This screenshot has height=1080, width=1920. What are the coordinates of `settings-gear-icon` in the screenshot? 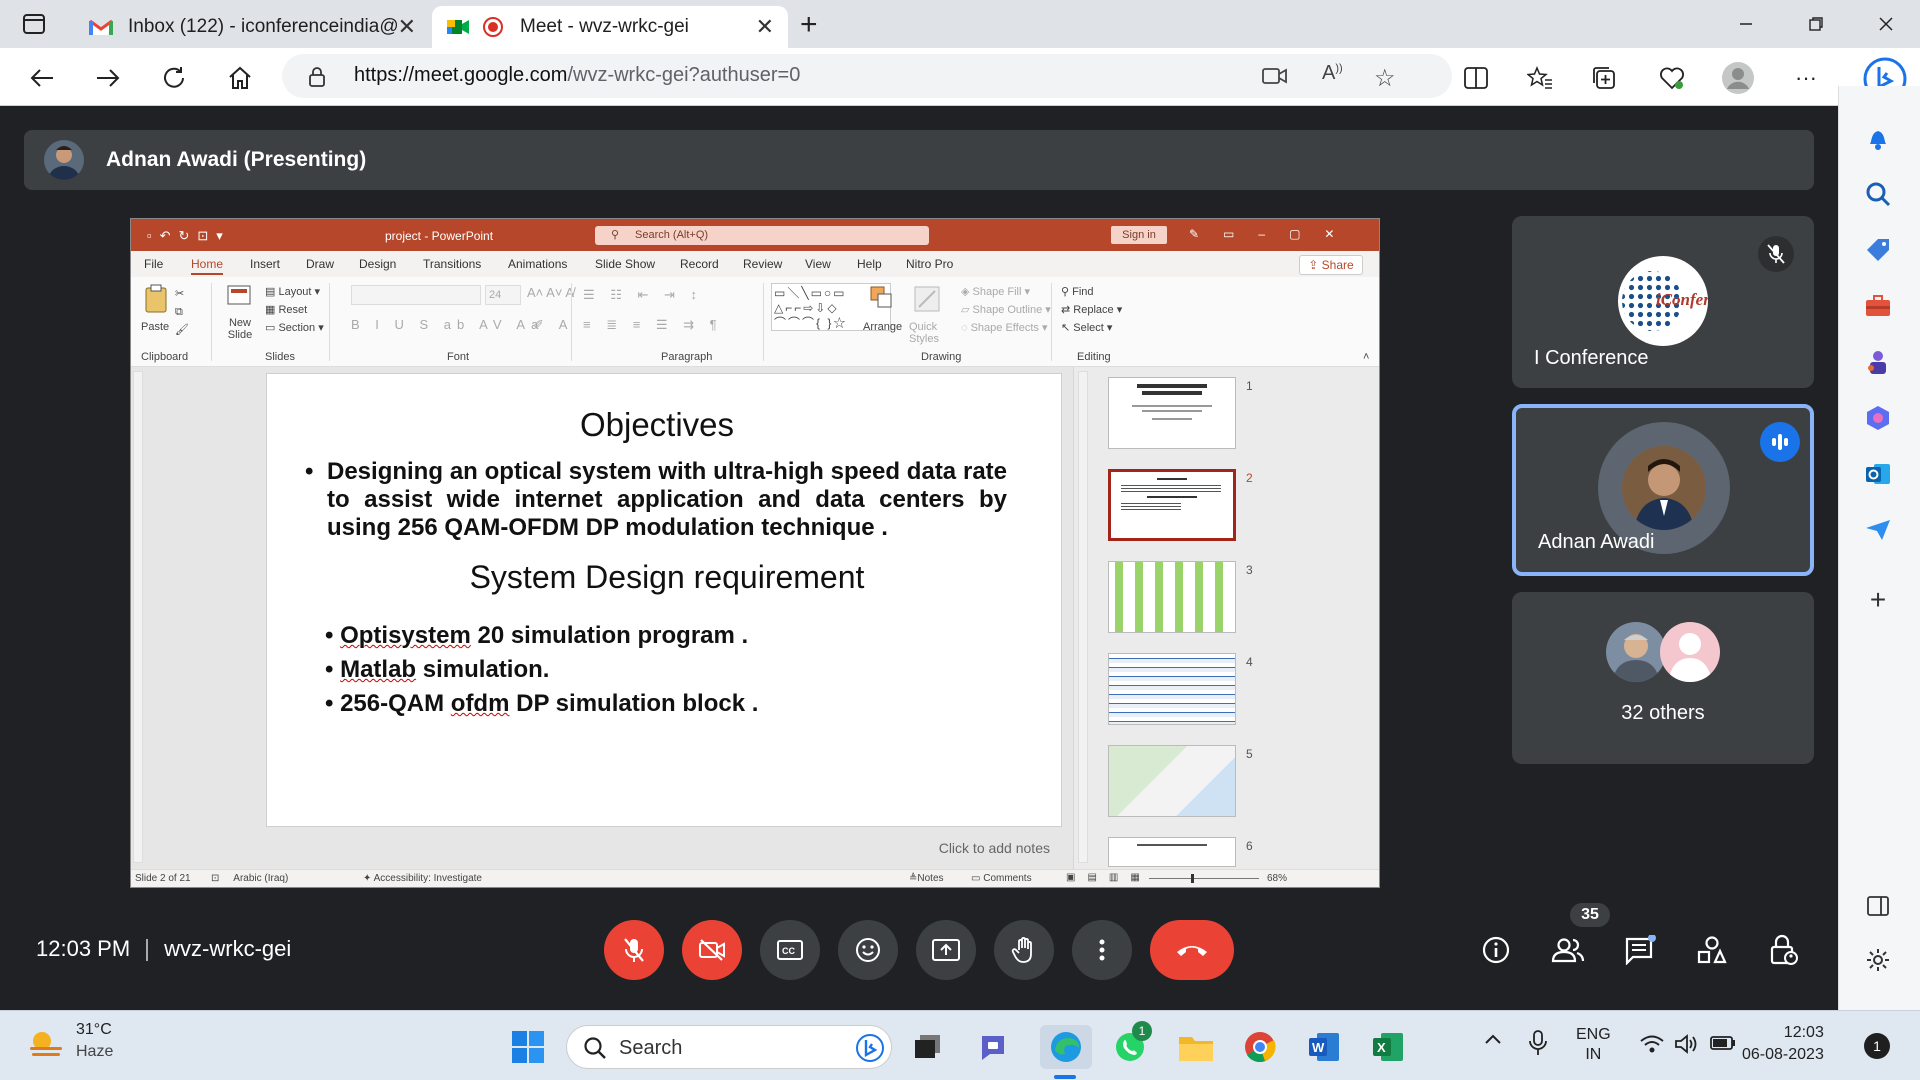 It's located at (1878, 960).